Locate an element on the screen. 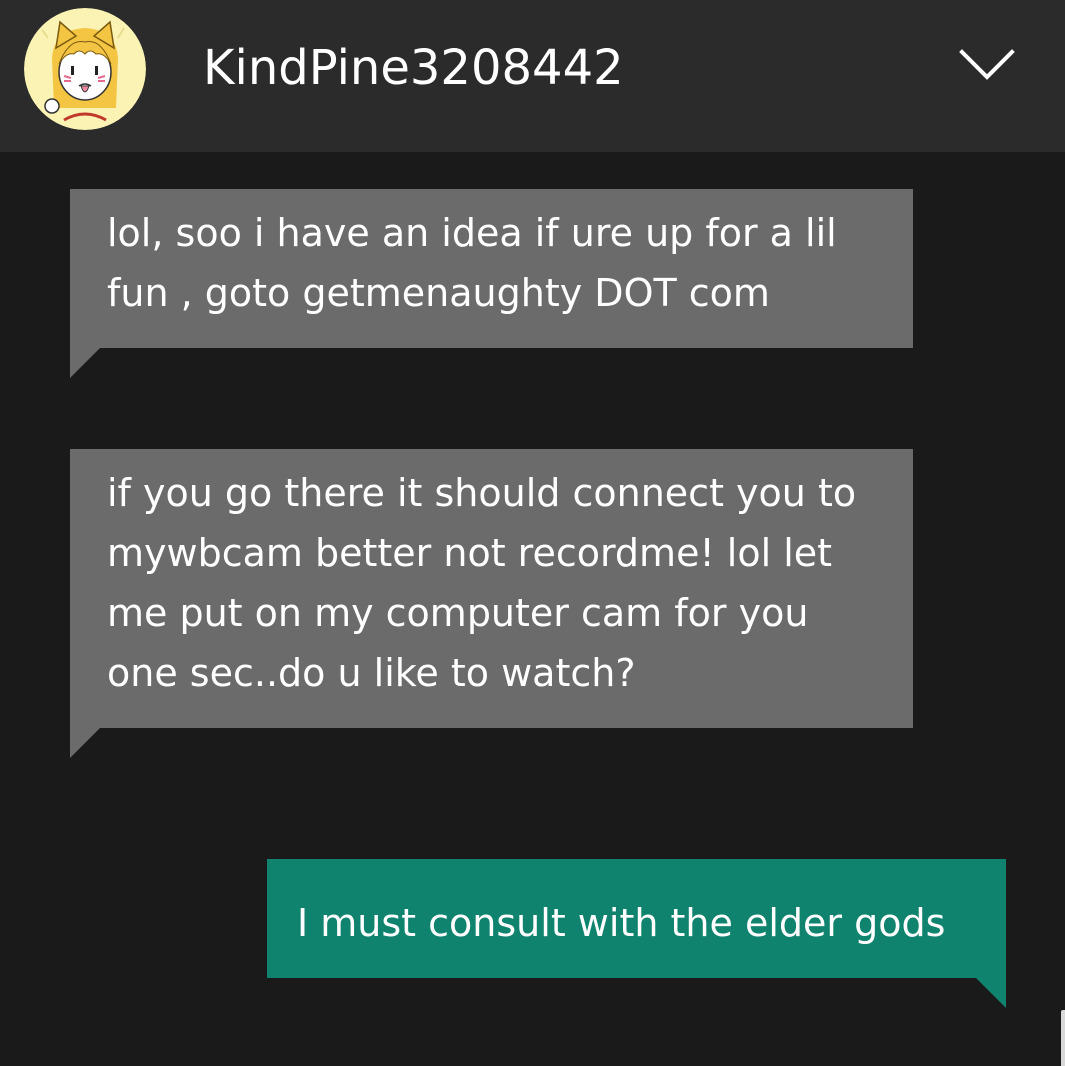 This screenshot has height=1066, width=1065. message-bubble-outgoing: I must consult with the elder gods is located at coordinates (636, 933).